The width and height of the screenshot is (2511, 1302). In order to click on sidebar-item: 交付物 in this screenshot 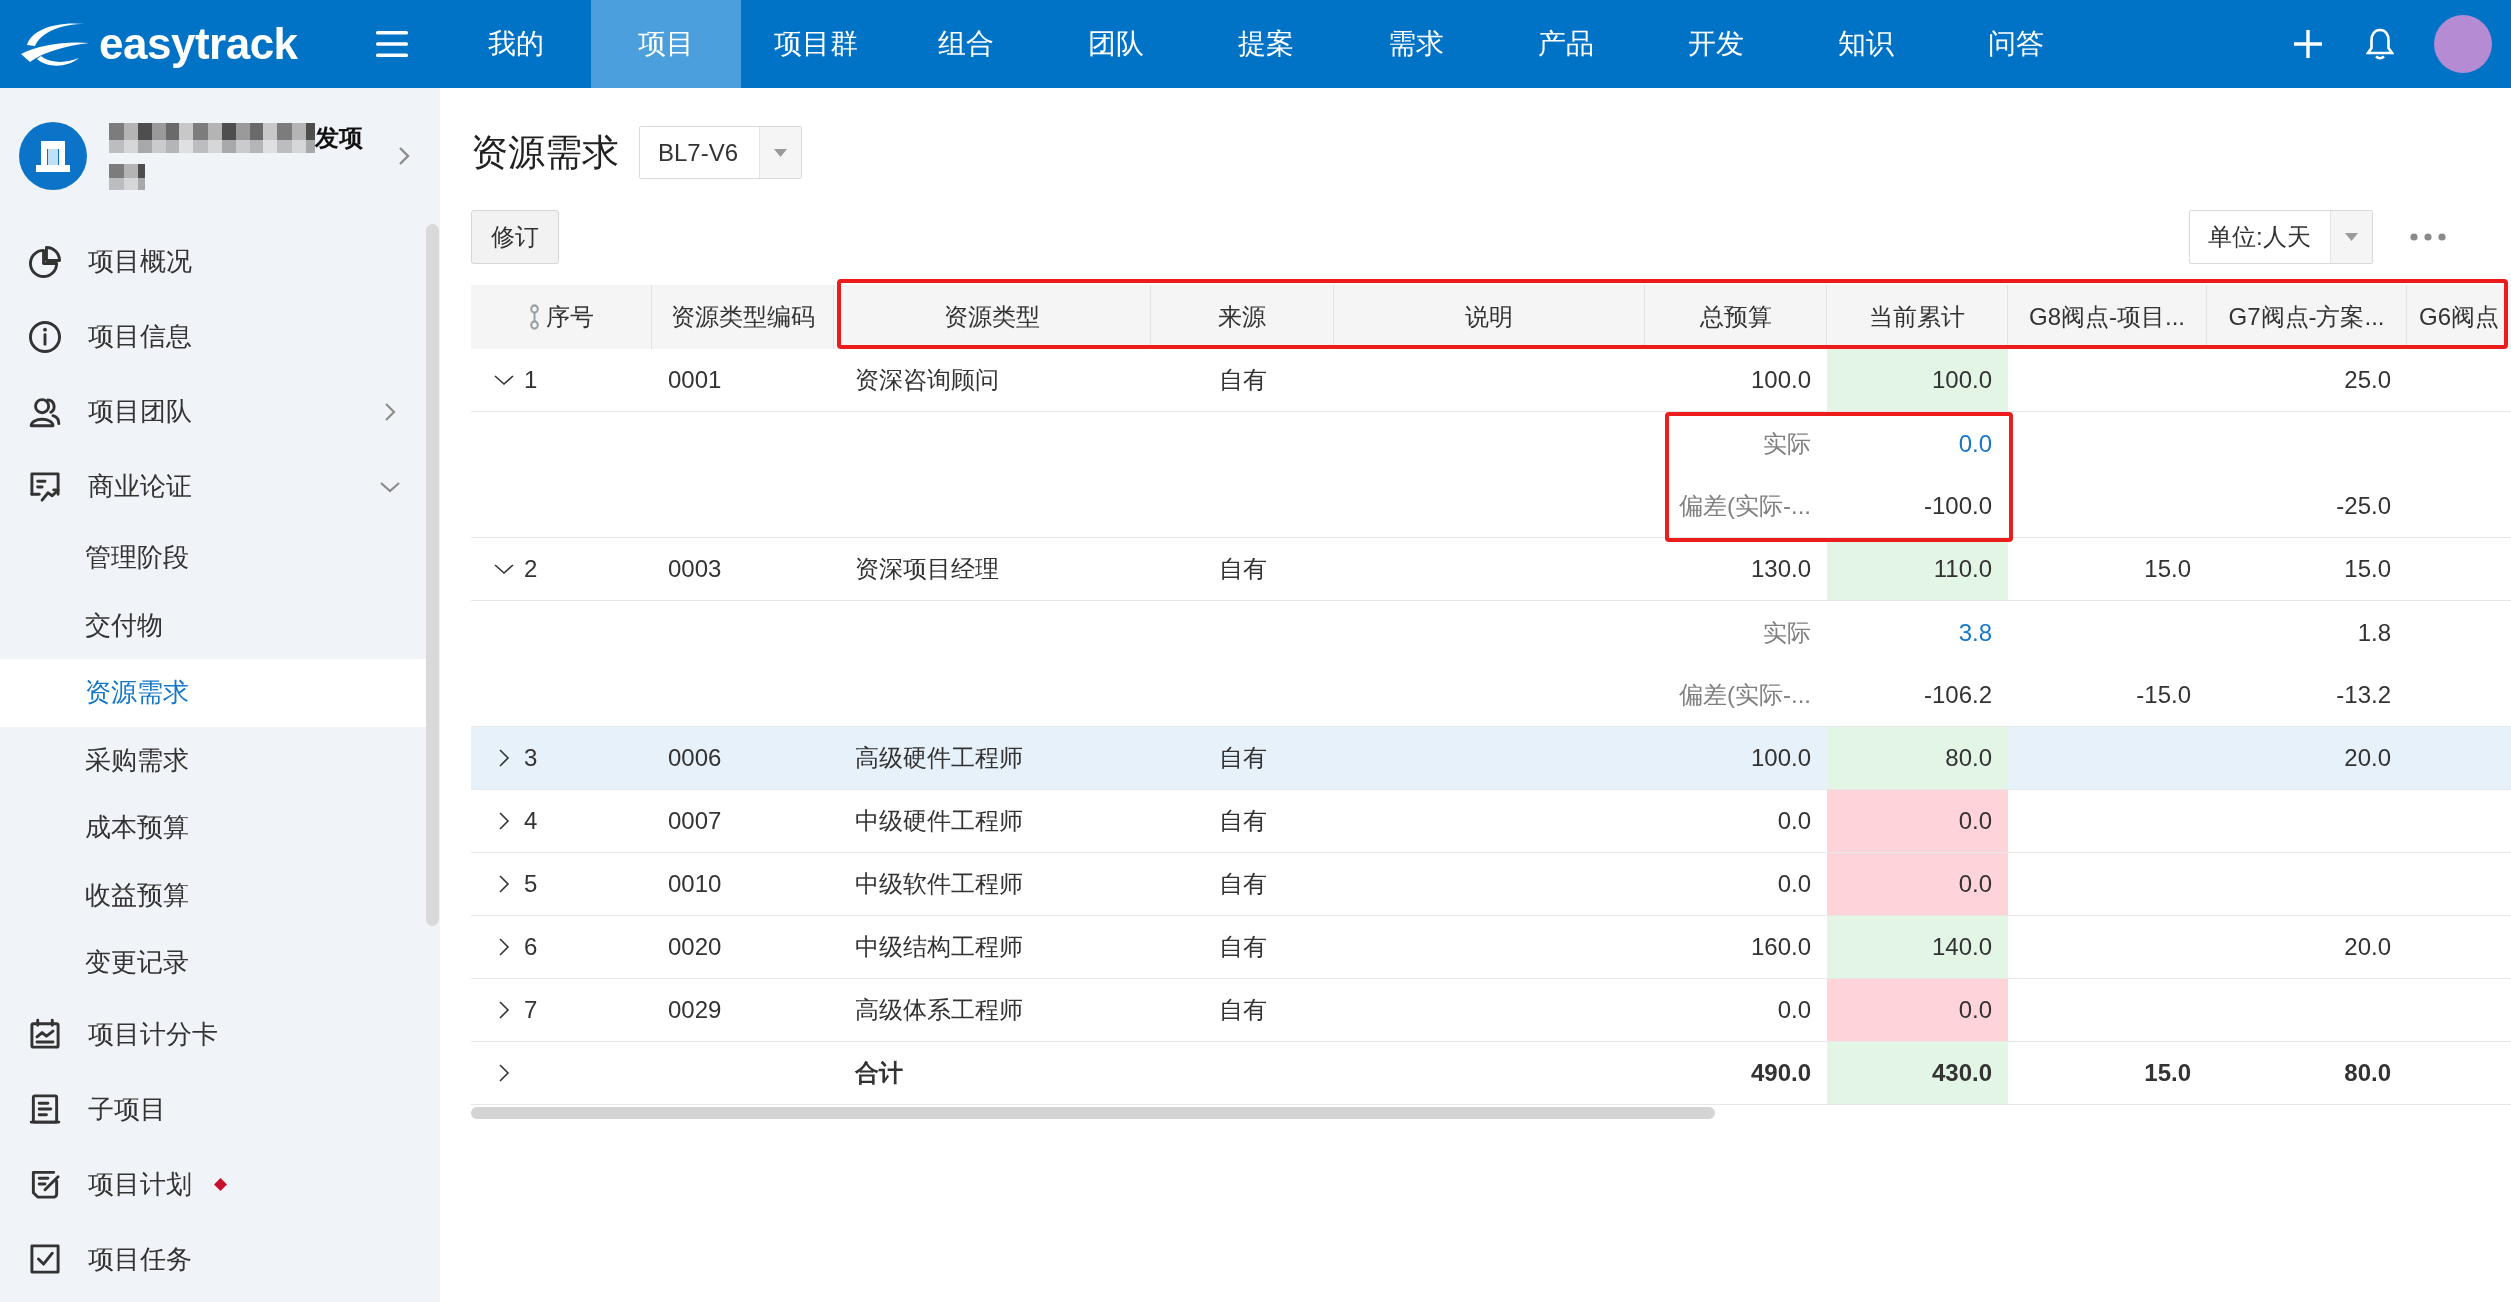, I will do `click(213, 625)`.